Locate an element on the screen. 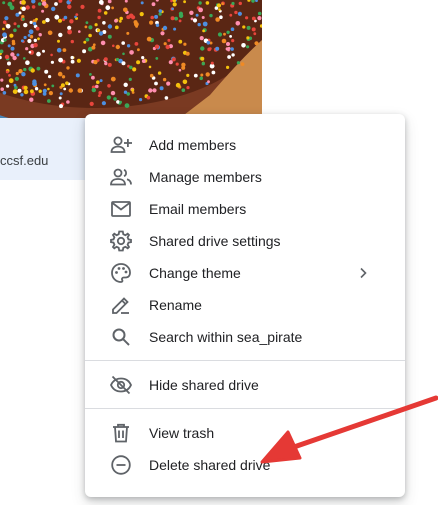 The height and width of the screenshot is (505, 438). menu-item-shared-drive-settings: Shared drive settings is located at coordinates (245, 241).